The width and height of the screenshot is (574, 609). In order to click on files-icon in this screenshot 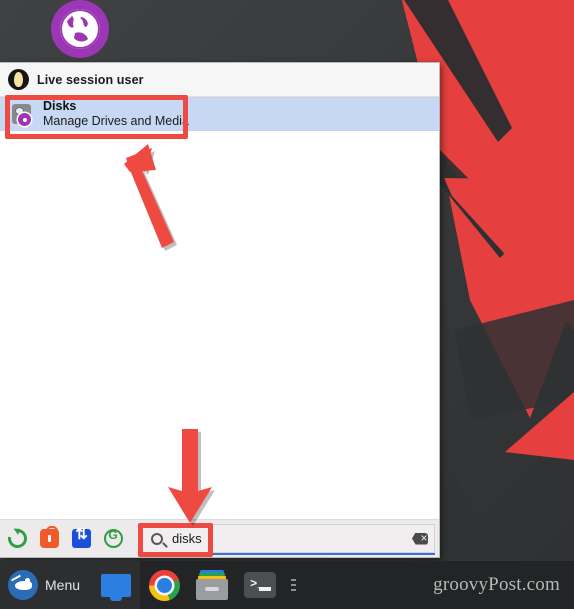, I will do `click(212, 585)`.